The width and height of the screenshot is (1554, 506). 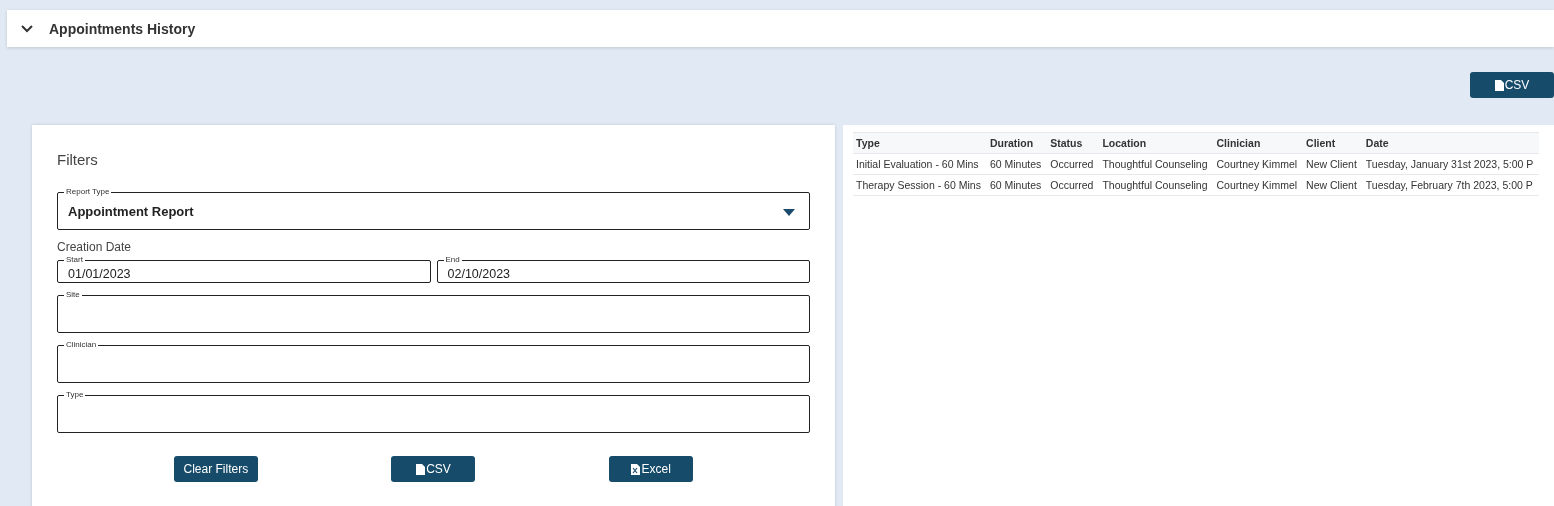 I want to click on column-header: Client, so click(x=1333, y=143).